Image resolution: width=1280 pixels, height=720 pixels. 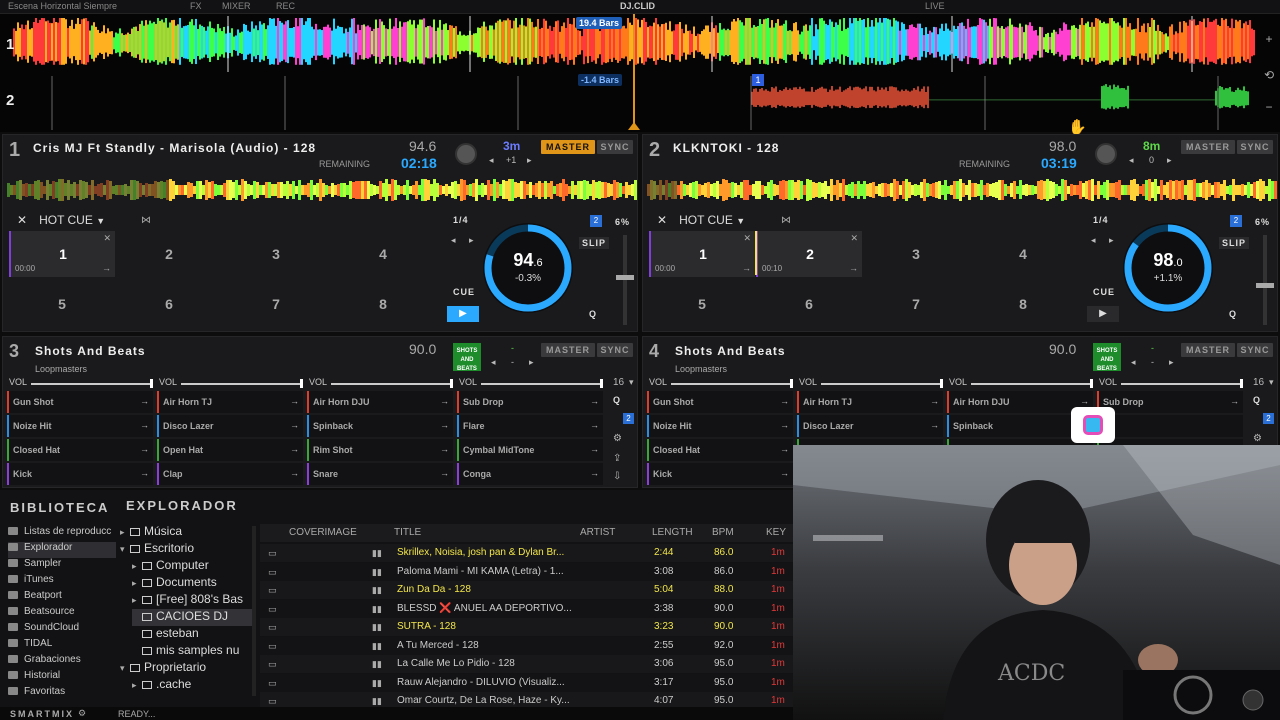 What do you see at coordinates (617, 476) in the screenshot?
I see `download-icon: ⇩` at bounding box center [617, 476].